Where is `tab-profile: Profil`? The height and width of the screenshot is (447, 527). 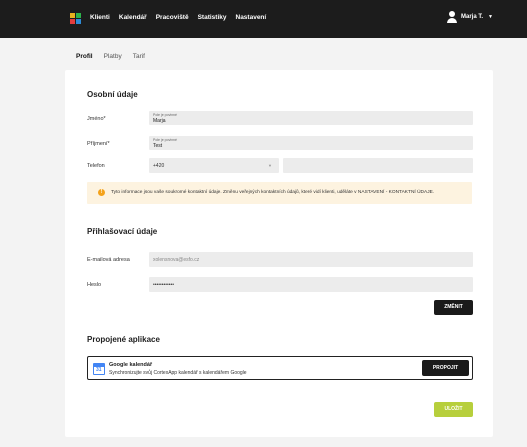
tab-profile: Profil is located at coordinates (84, 56).